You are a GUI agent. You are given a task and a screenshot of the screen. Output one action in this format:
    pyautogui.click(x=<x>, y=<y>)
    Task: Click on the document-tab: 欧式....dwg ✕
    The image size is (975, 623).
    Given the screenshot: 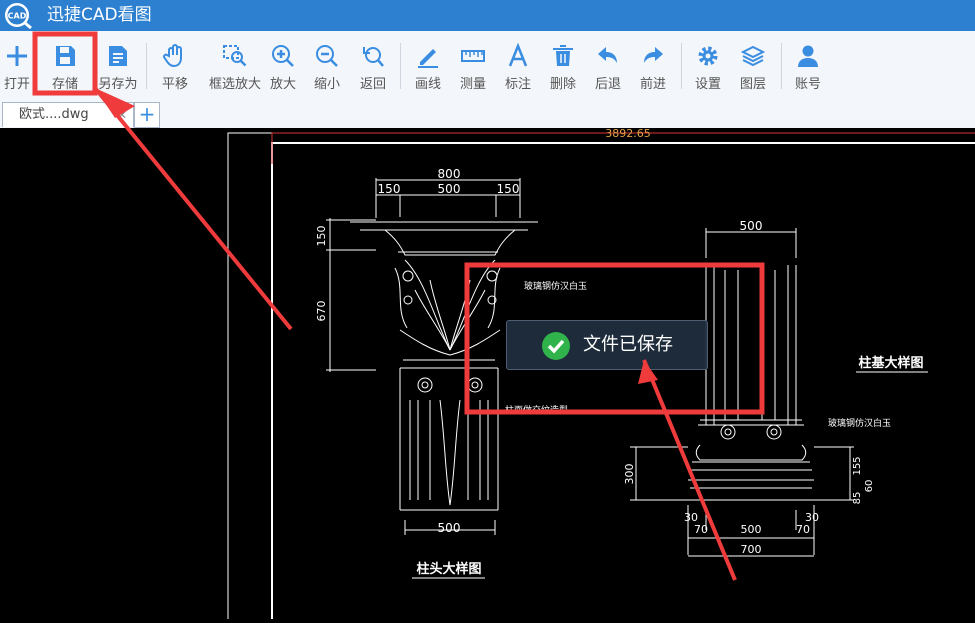 What is the action you would take?
    pyautogui.click(x=68, y=114)
    